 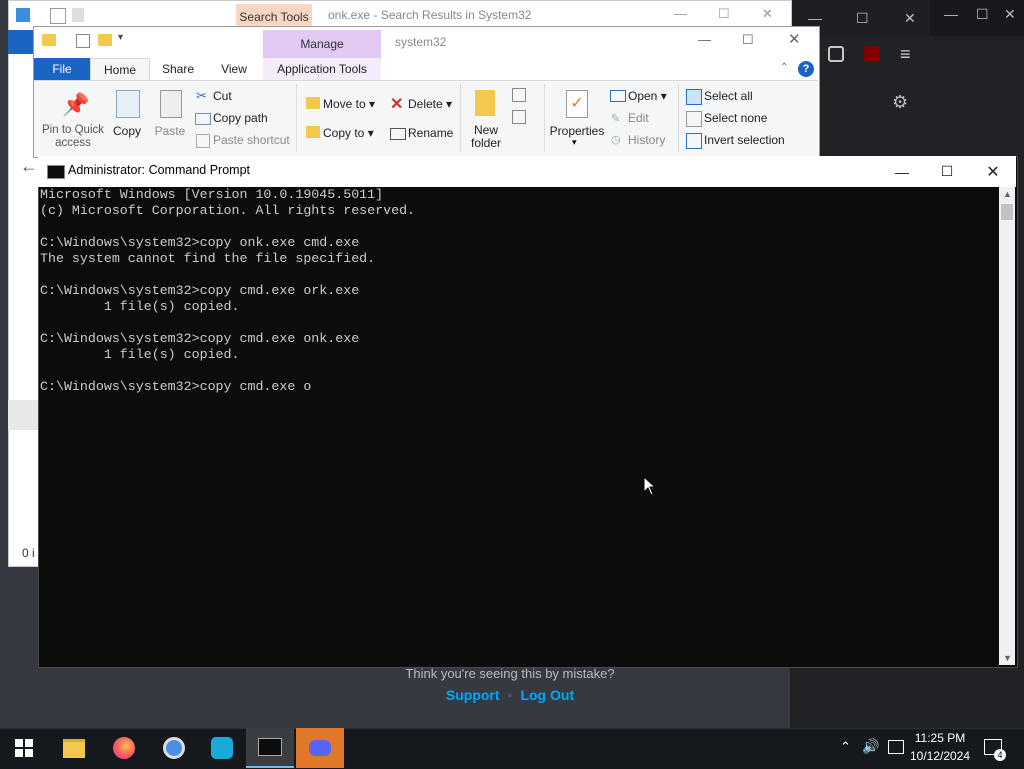 What do you see at coordinates (1007, 426) in the screenshot?
I see `cmd-scrollbar` at bounding box center [1007, 426].